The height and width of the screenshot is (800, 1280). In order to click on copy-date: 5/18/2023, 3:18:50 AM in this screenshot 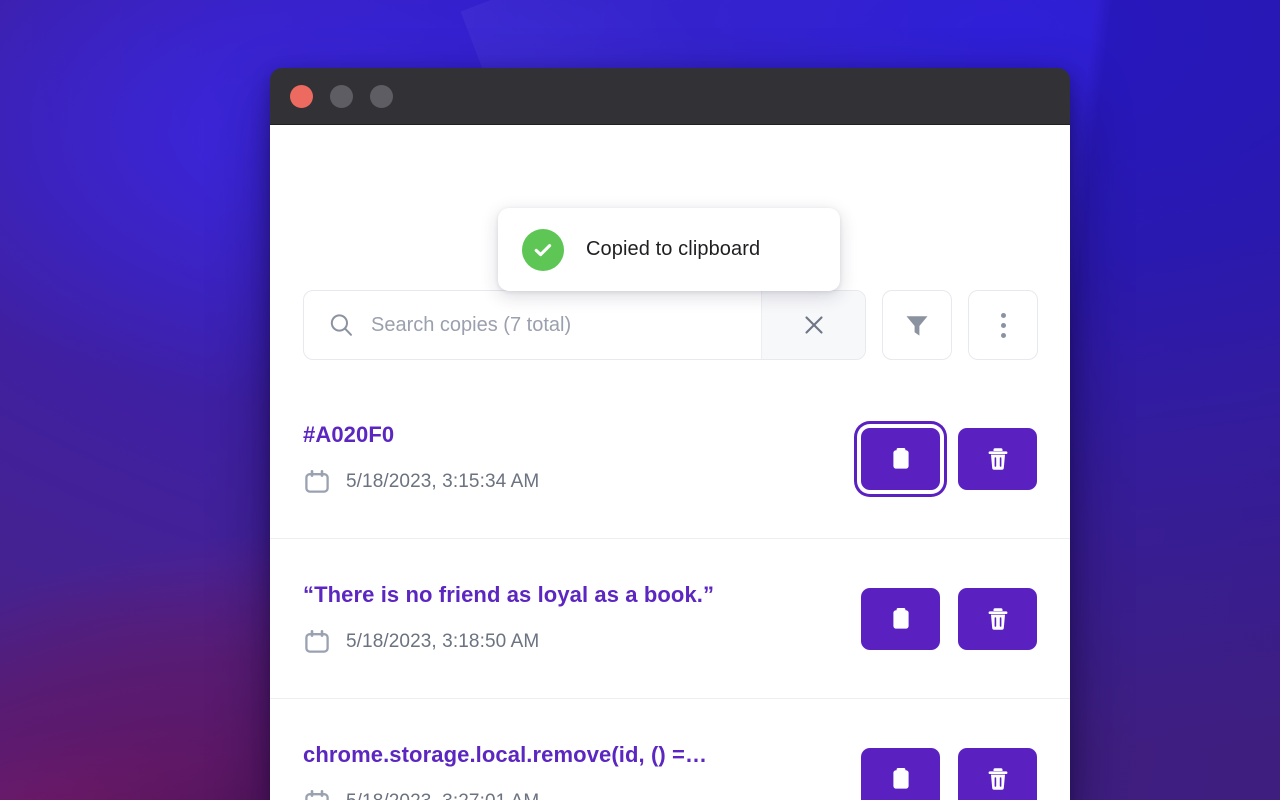, I will do `click(443, 641)`.